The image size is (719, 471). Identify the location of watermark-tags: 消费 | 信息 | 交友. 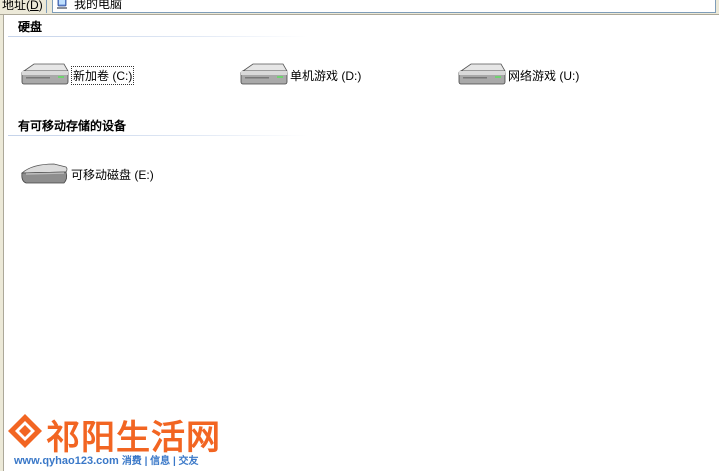
(160, 461).